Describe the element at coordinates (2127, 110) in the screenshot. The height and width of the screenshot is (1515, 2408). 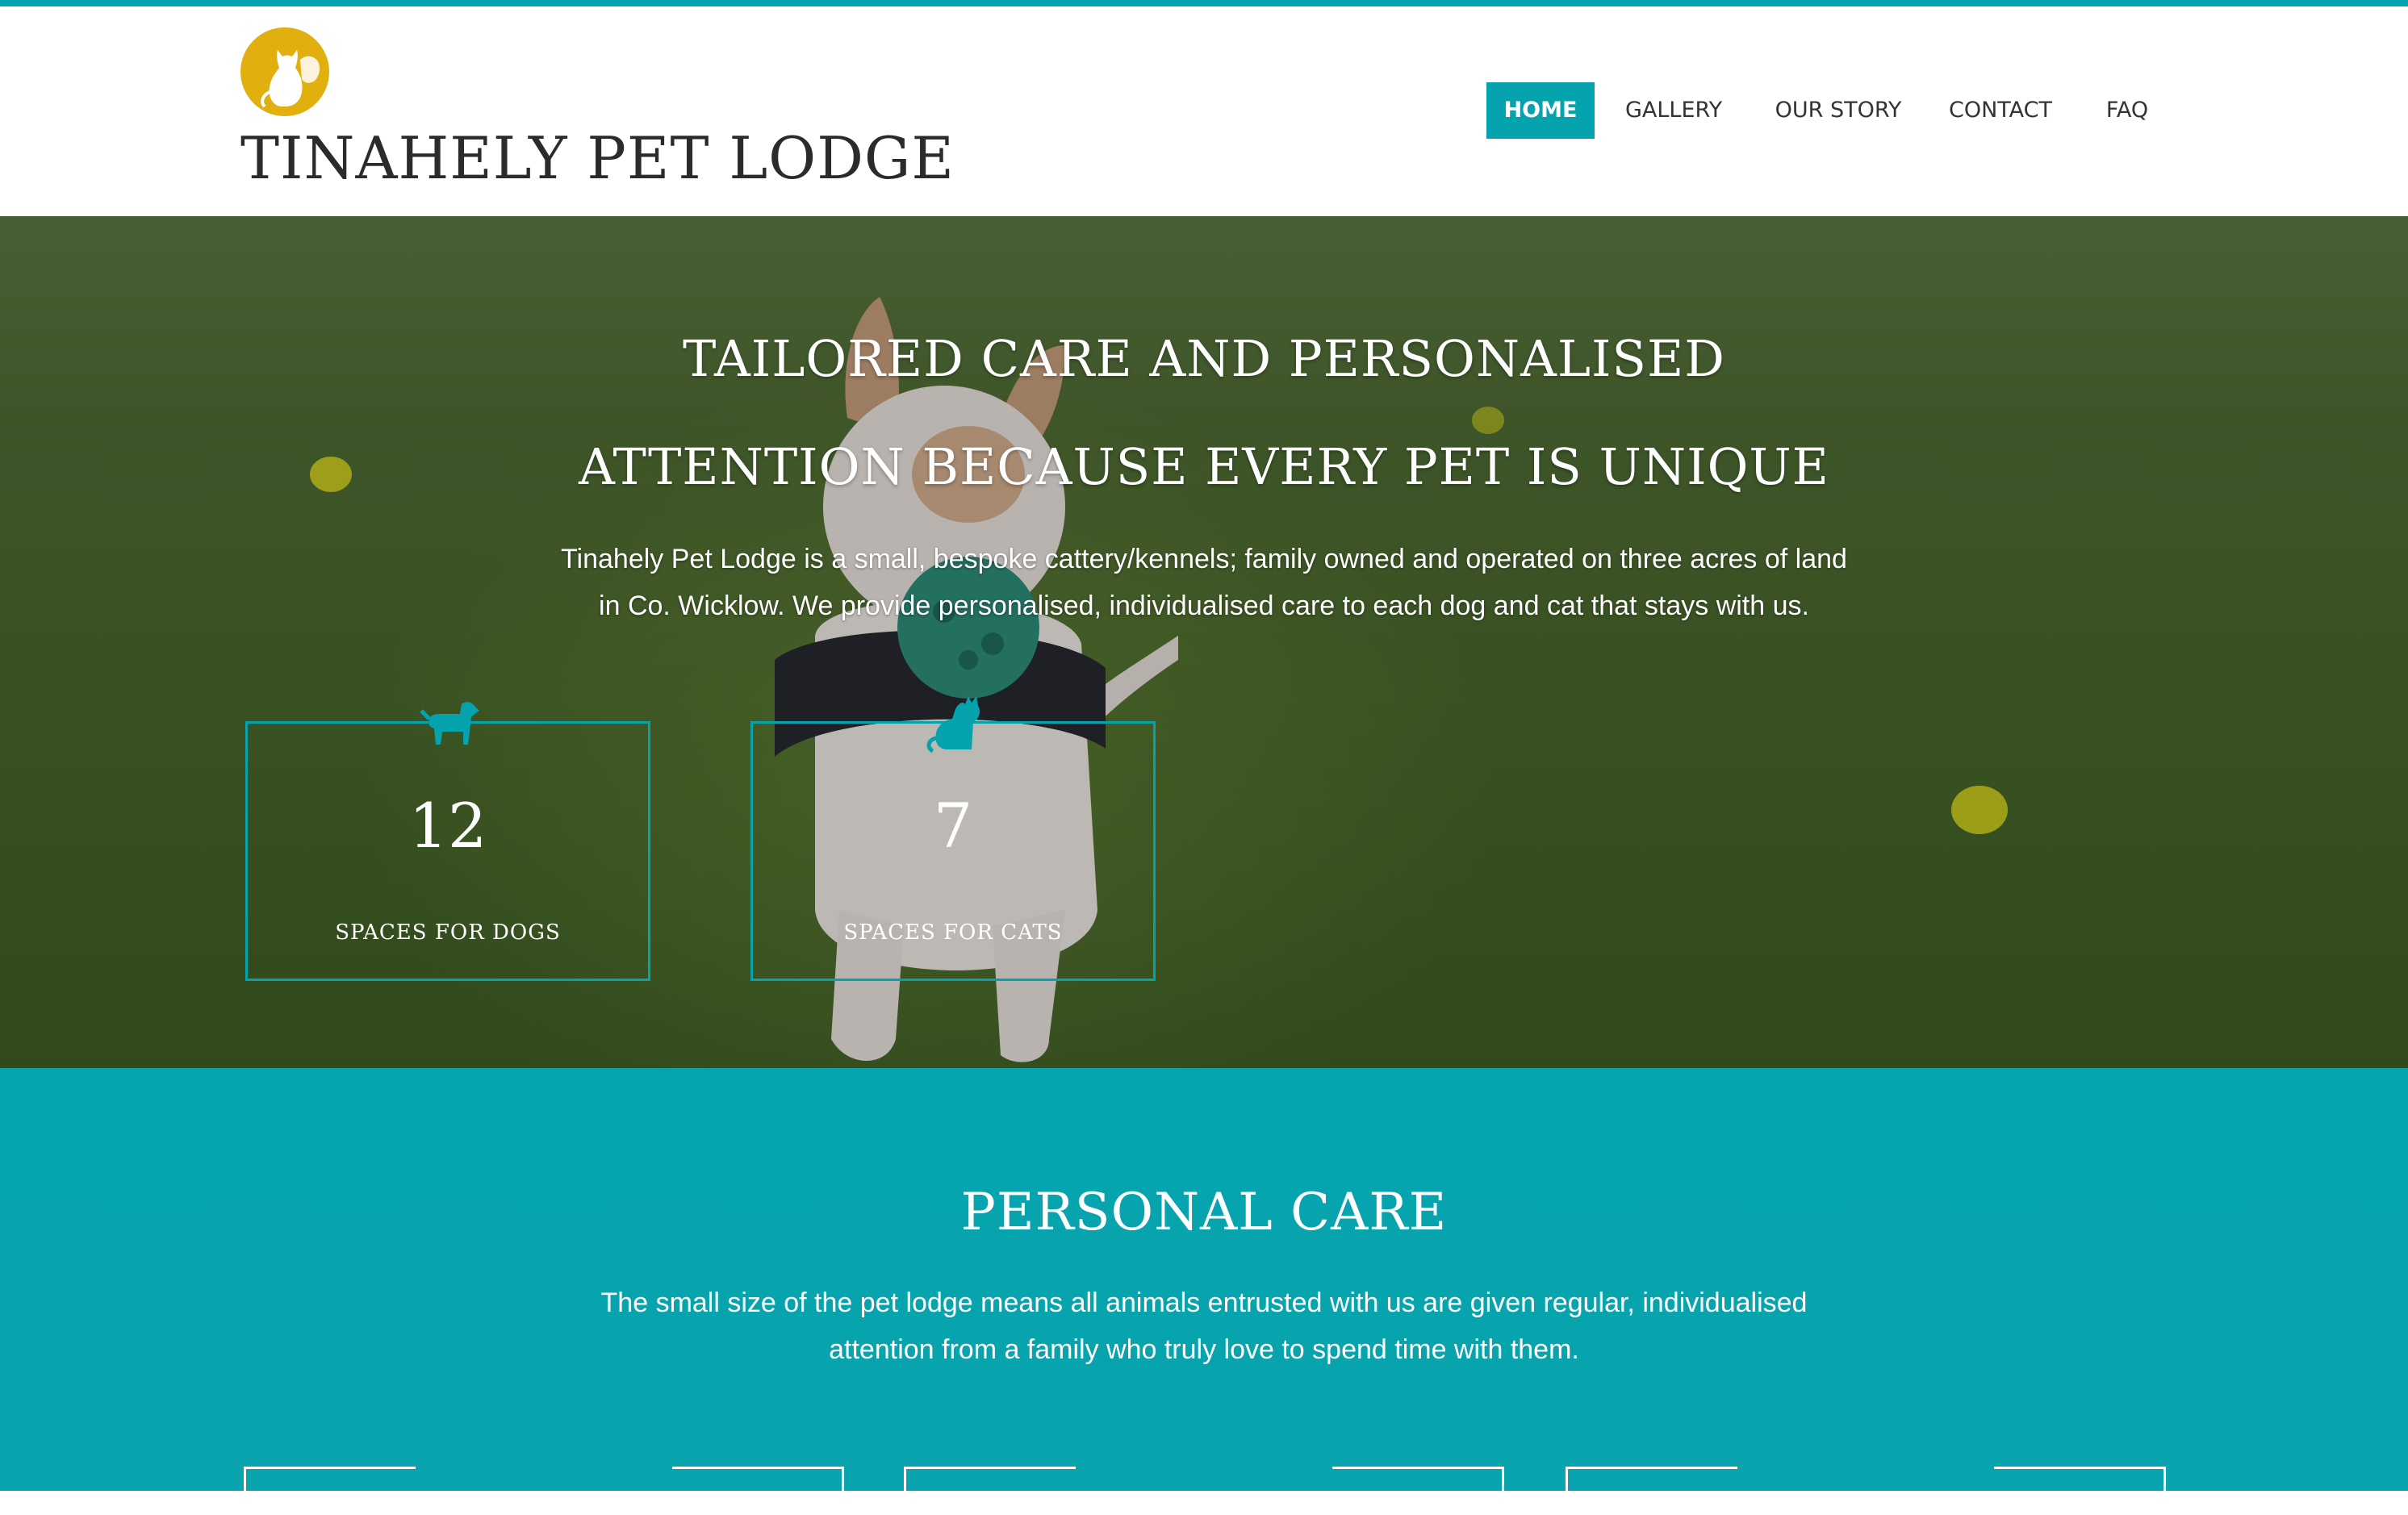
I see `nav-faq: FAQ` at that location.